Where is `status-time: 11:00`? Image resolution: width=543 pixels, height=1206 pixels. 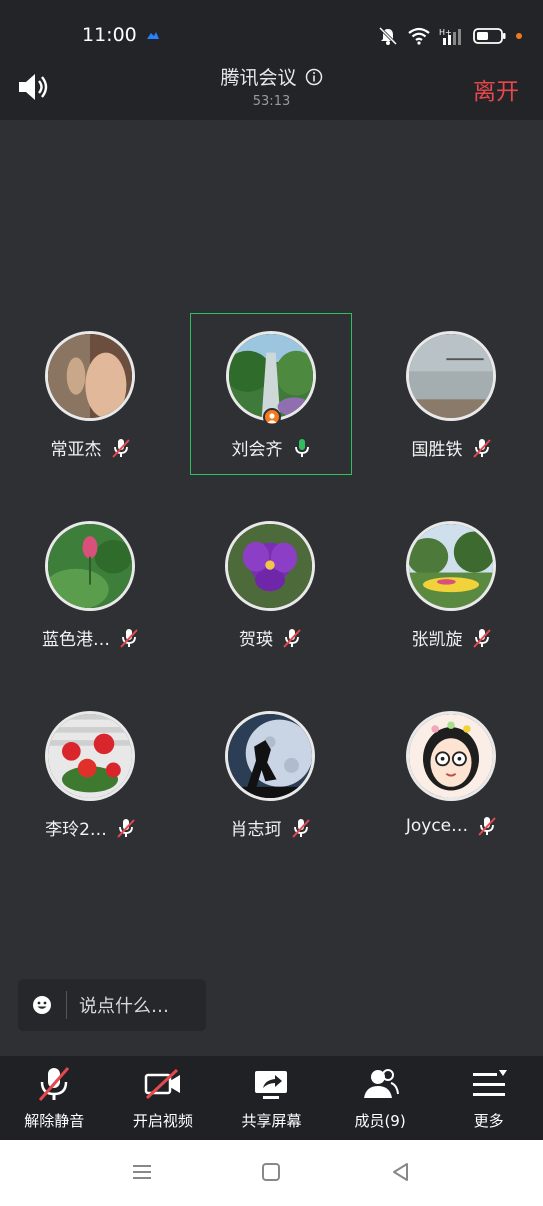 status-time: 11:00 is located at coordinates (109, 35).